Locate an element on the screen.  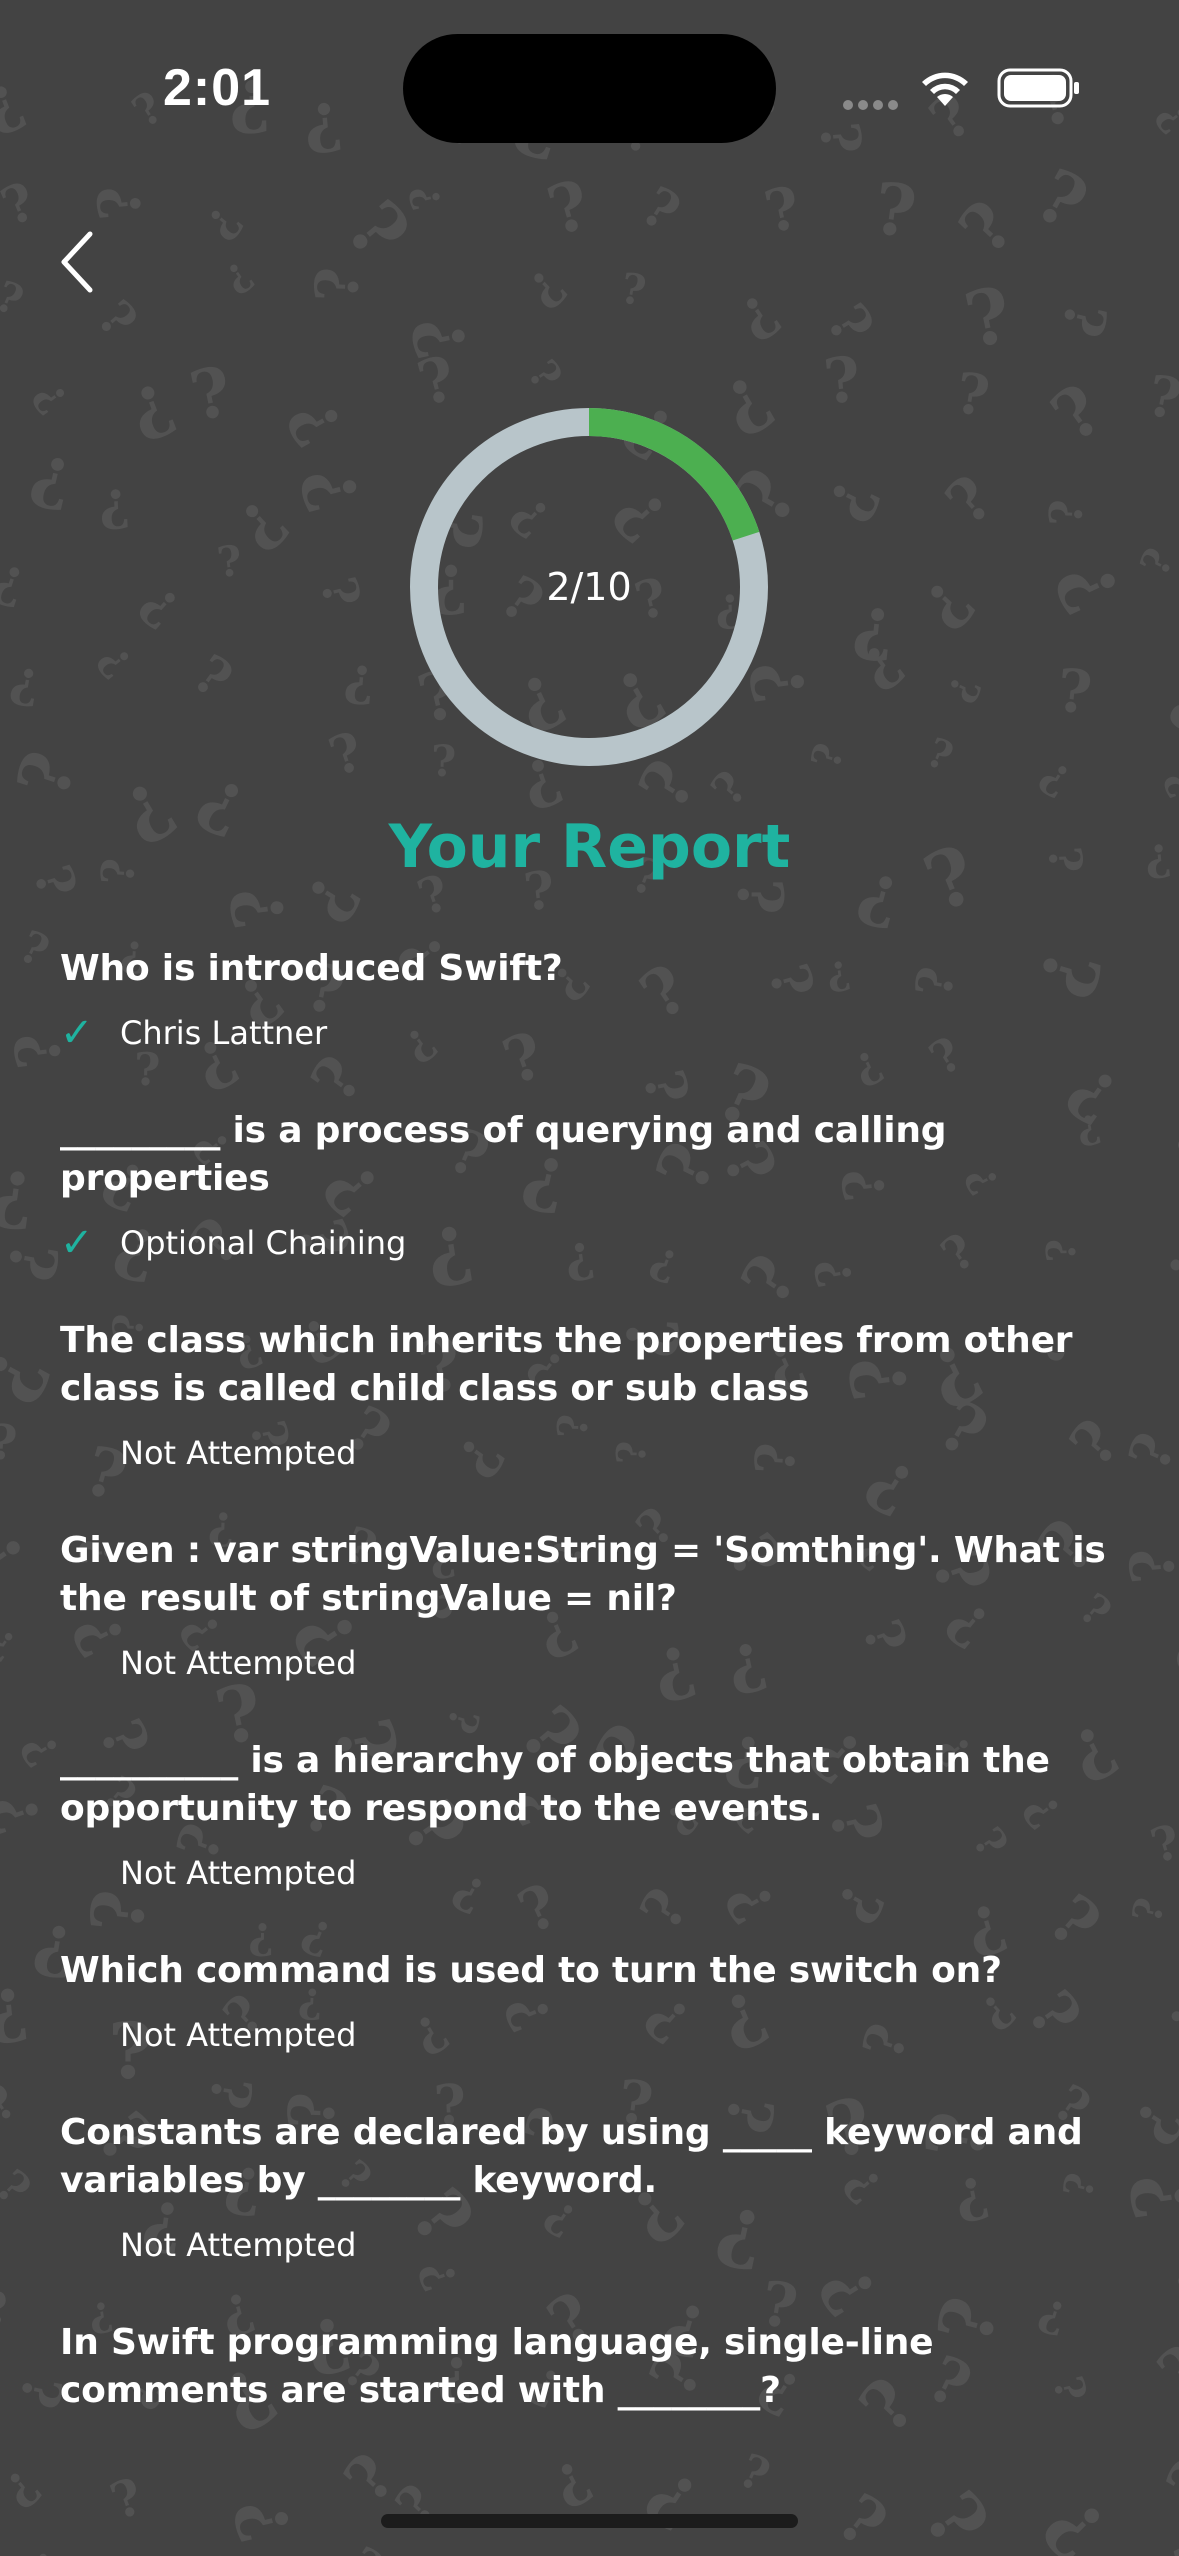
status-icons is located at coordinates (963, 87).